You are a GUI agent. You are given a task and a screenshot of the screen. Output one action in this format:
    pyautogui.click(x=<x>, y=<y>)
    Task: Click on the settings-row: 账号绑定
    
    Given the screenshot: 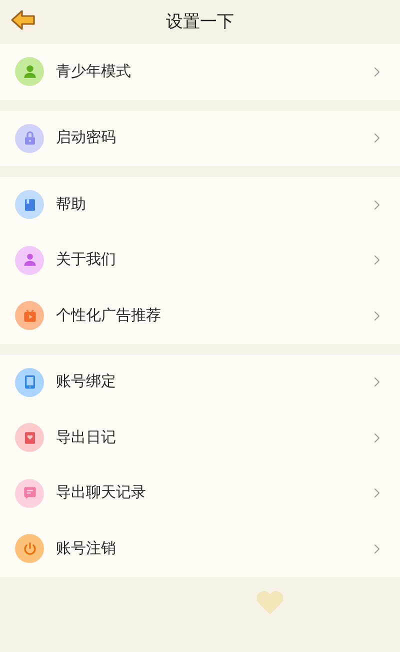 What is the action you would take?
    pyautogui.click(x=200, y=382)
    